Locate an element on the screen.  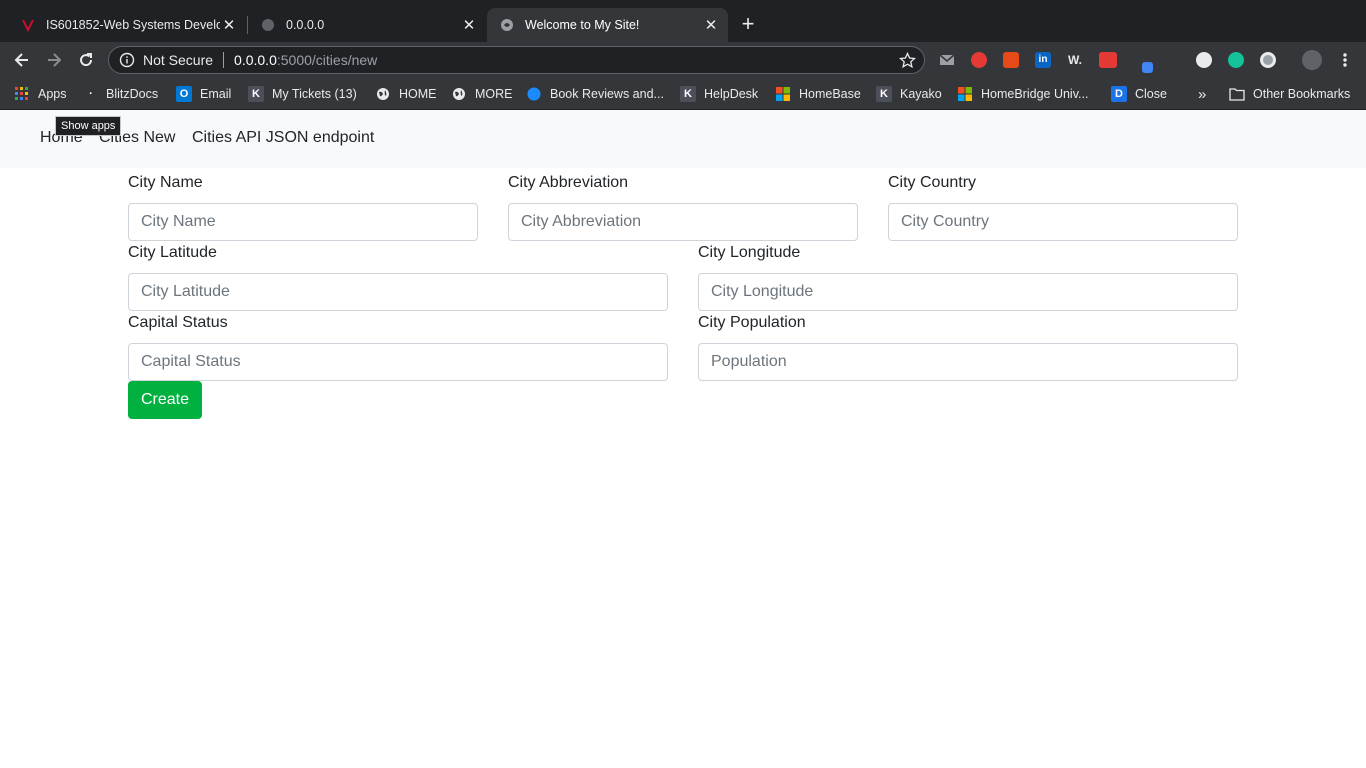
url-host: 0.0.0.0 is located at coordinates (255, 60).